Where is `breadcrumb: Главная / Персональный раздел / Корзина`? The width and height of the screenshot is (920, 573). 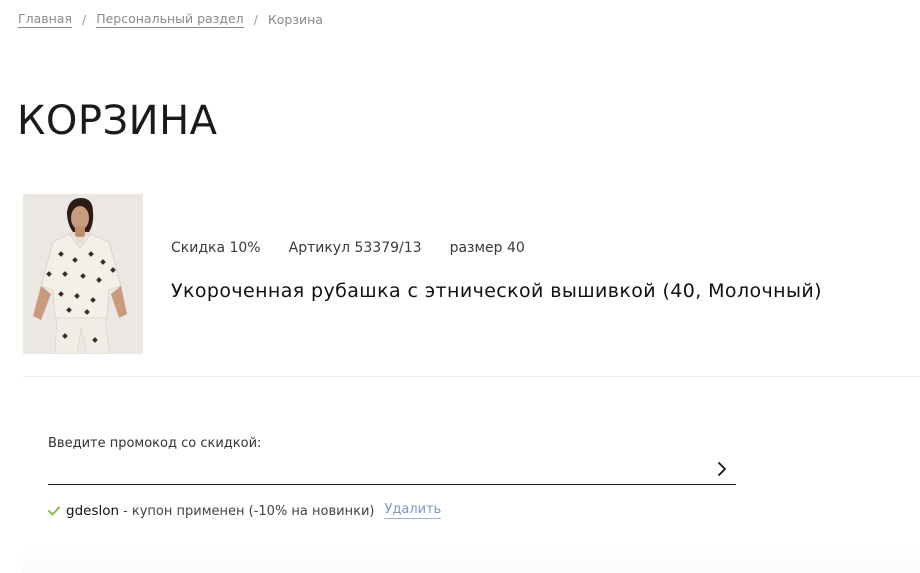
breadcrumb: Главная / Персональный раздел / Корзина is located at coordinates (170, 19).